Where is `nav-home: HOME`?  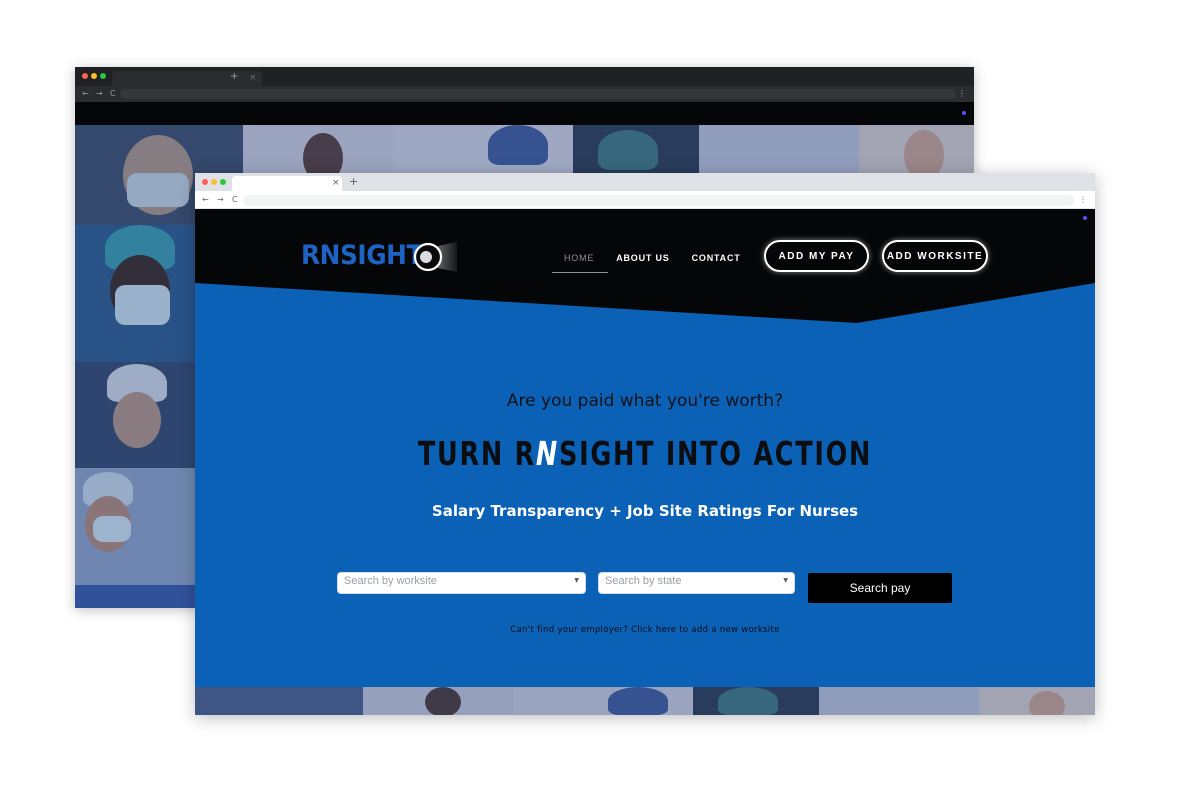 nav-home: HOME is located at coordinates (580, 262).